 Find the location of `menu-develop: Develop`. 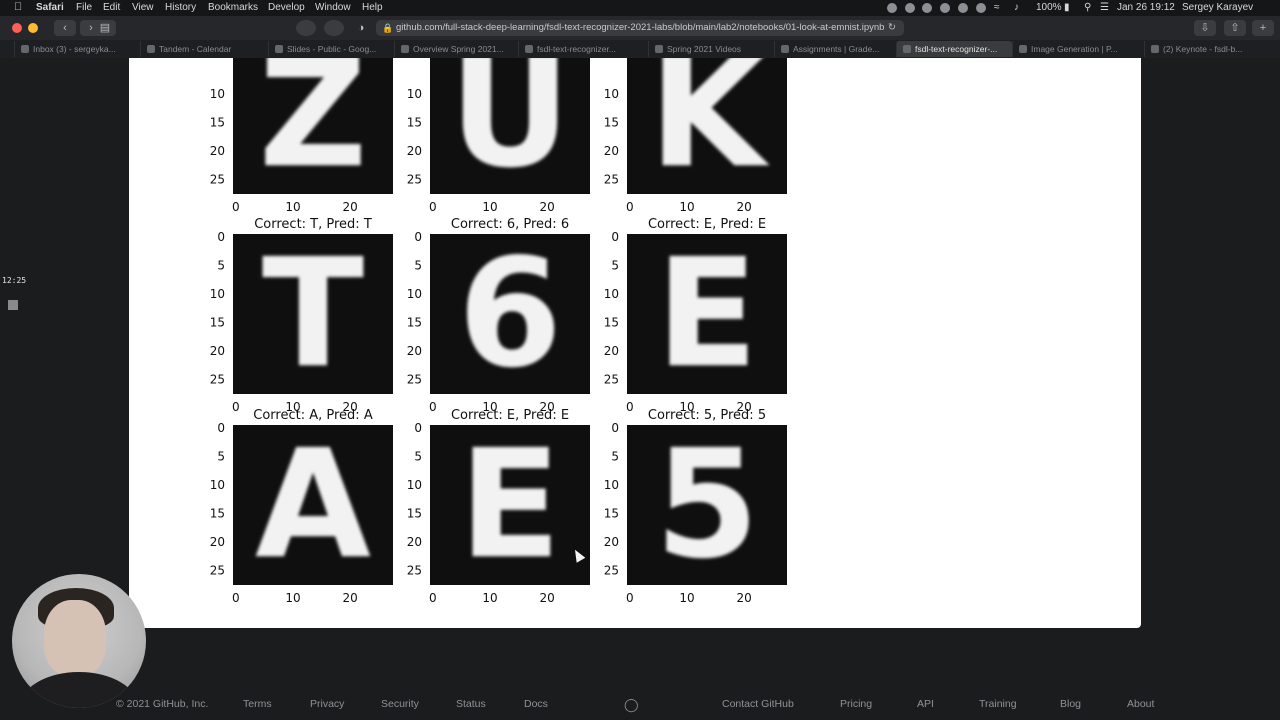

menu-develop: Develop is located at coordinates (286, 7).